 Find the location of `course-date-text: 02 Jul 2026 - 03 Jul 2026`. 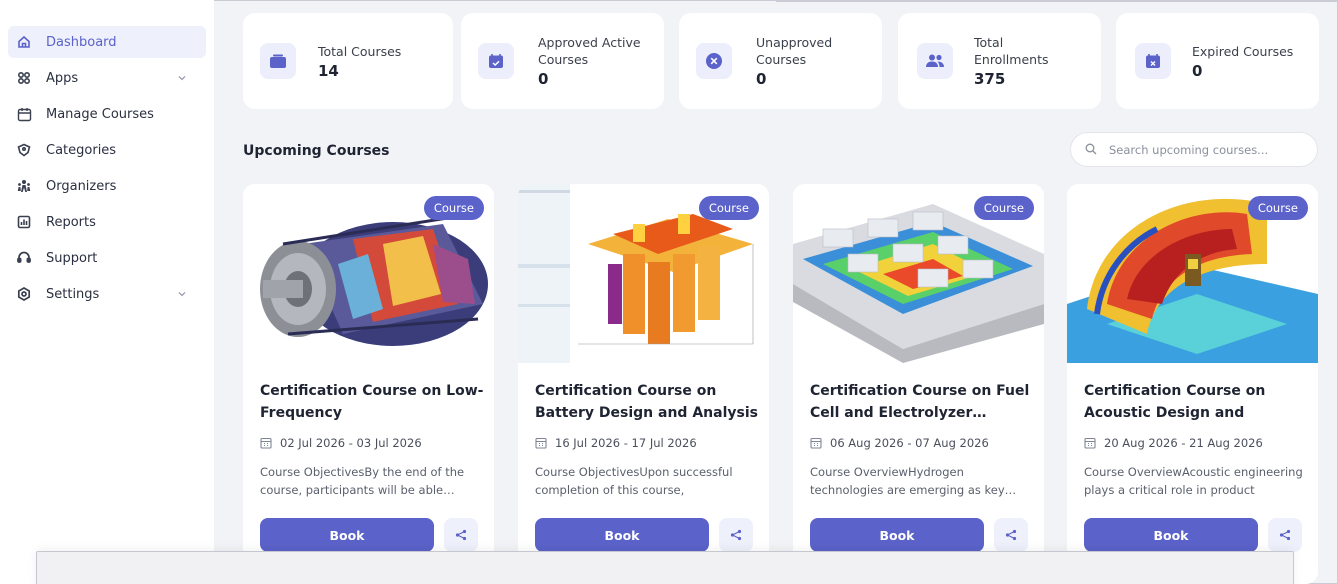

course-date-text: 02 Jul 2026 - 03 Jul 2026 is located at coordinates (351, 443).